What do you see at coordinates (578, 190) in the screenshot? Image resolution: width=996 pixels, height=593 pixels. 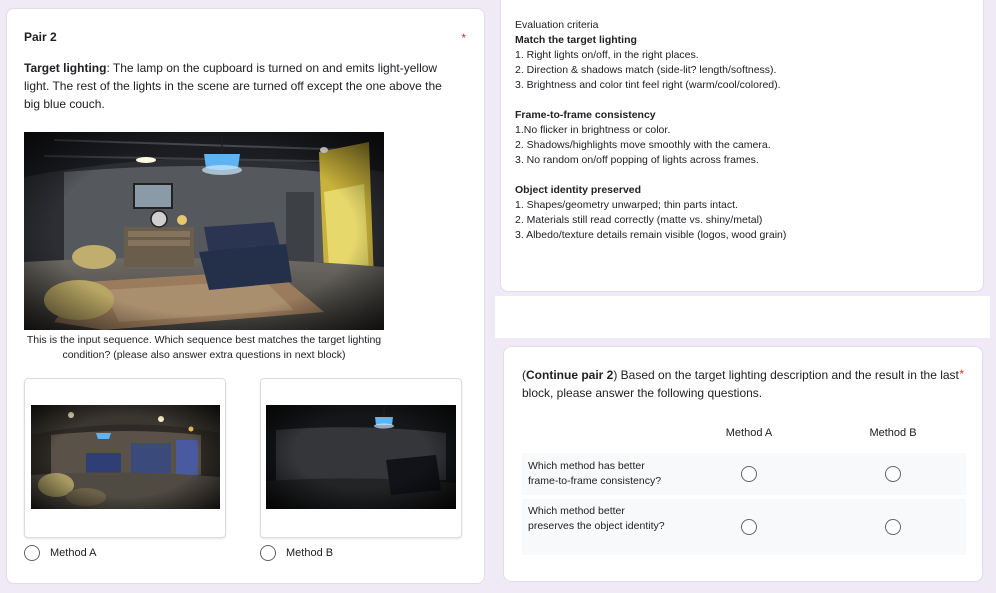 I see `criteria-section-title: Object identity preserved` at bounding box center [578, 190].